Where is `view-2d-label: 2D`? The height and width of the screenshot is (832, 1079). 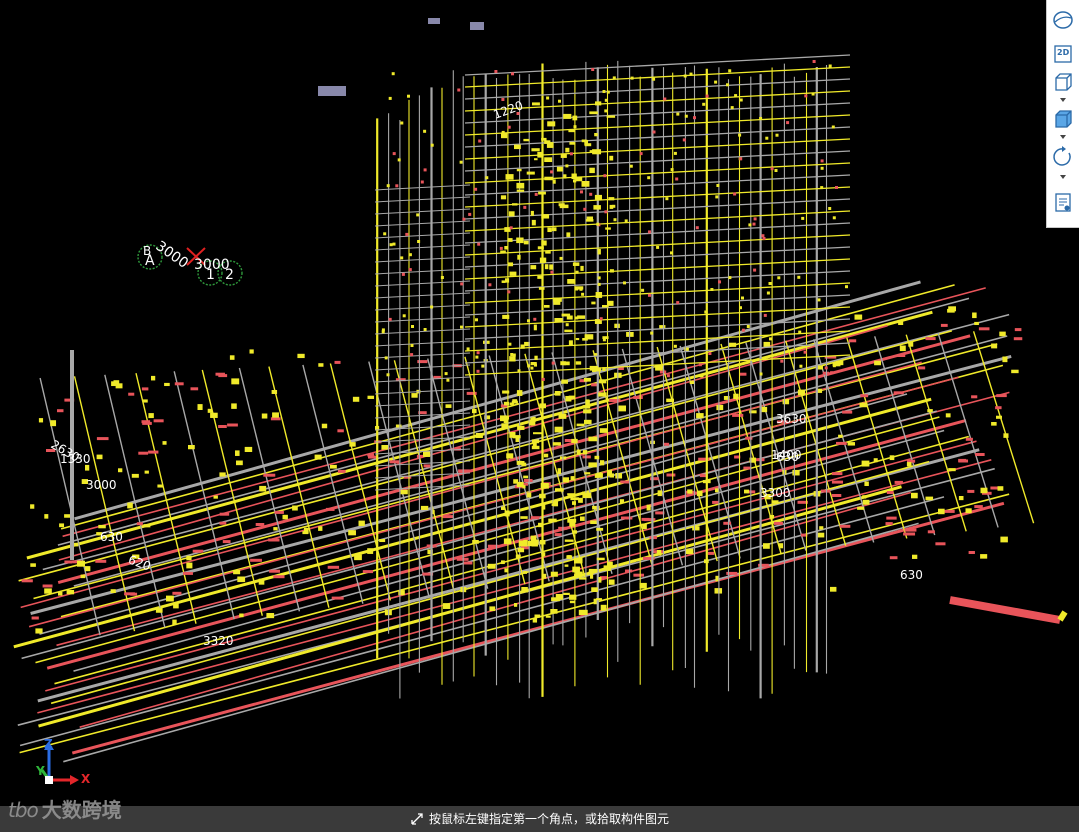
view-2d-label: 2D is located at coordinates (1063, 52).